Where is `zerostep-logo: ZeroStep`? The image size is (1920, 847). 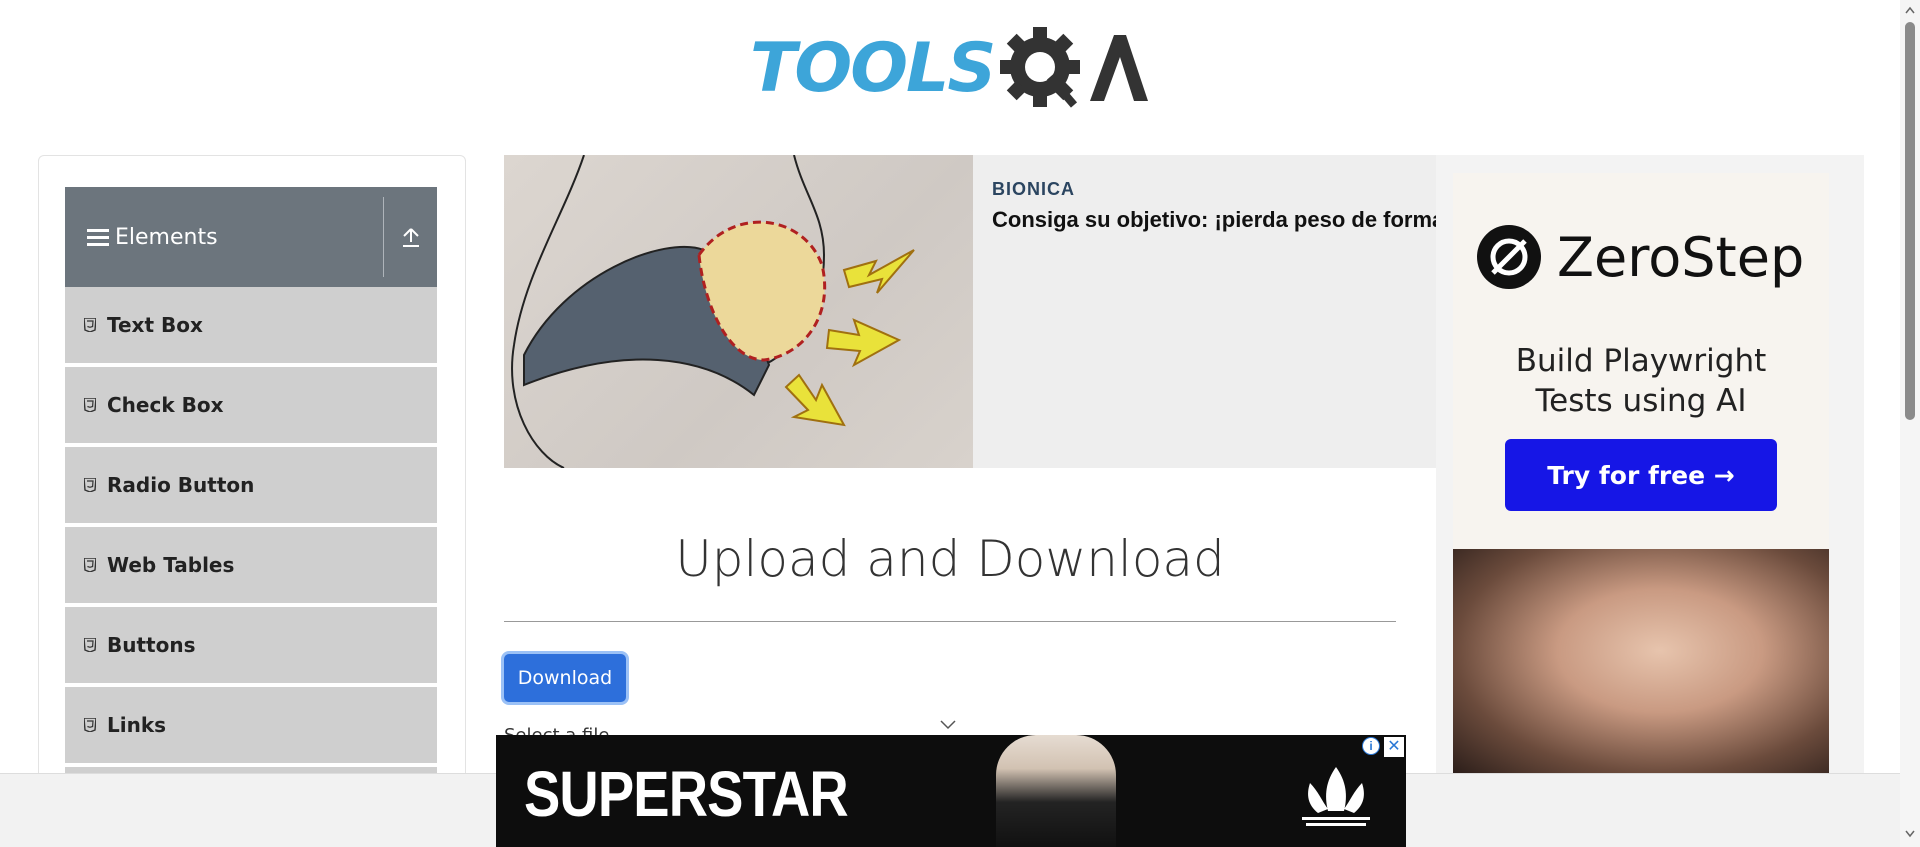 zerostep-logo: ZeroStep is located at coordinates (1639, 257).